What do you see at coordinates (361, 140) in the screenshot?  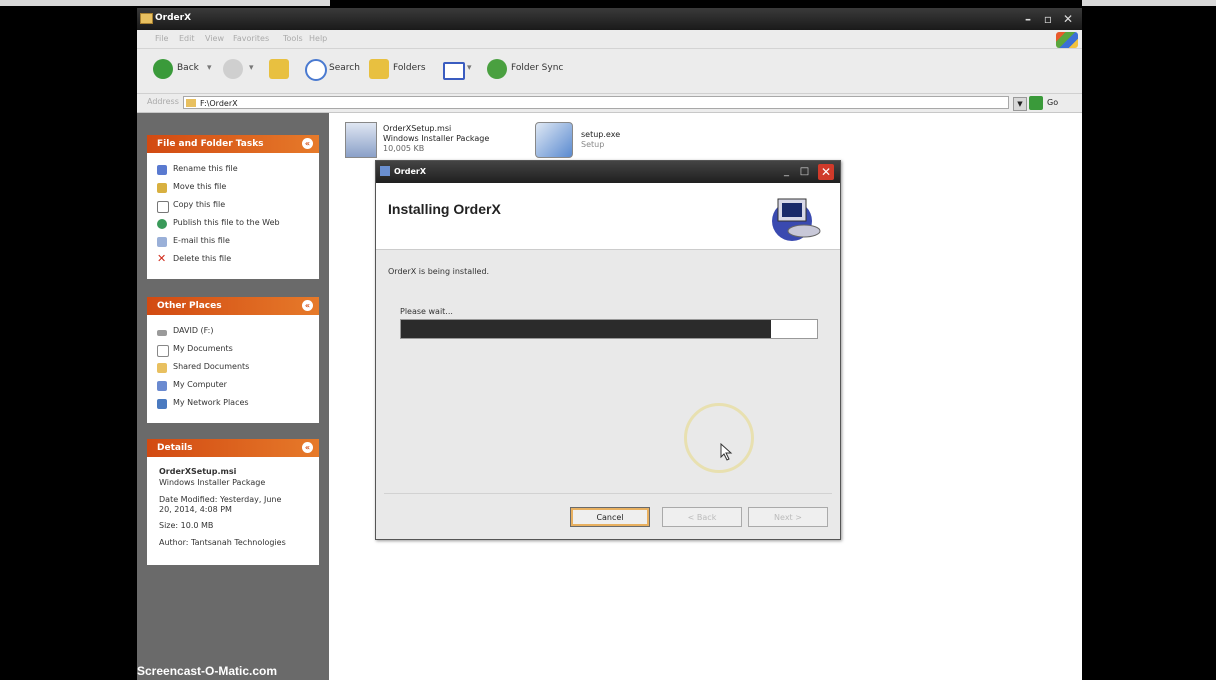 I see `installer-package-icon` at bounding box center [361, 140].